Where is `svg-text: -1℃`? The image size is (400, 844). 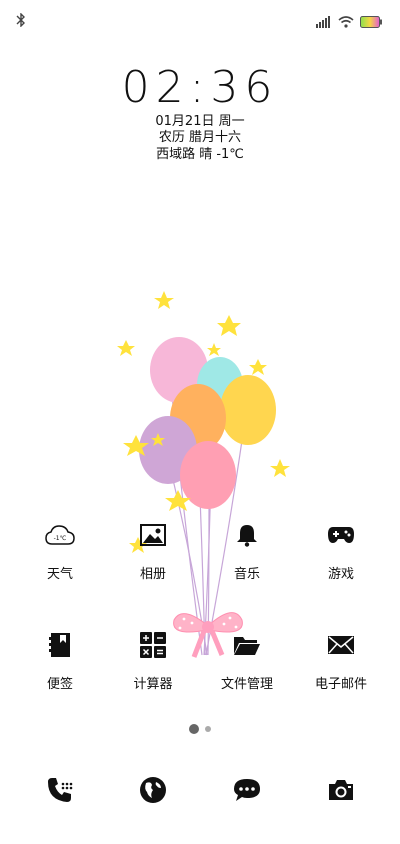
svg-text: -1℃ is located at coordinates (60, 538).